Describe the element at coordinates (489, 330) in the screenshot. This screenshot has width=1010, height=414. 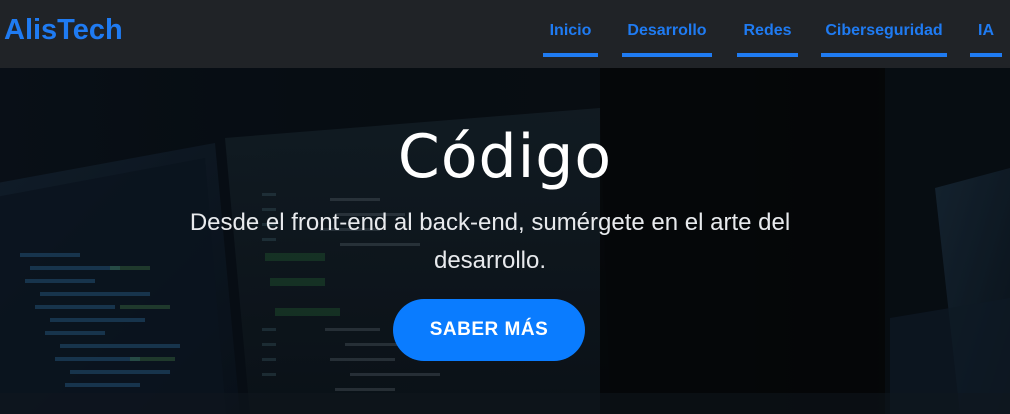
I see `saber-mas-button: SABER MÁS` at that location.